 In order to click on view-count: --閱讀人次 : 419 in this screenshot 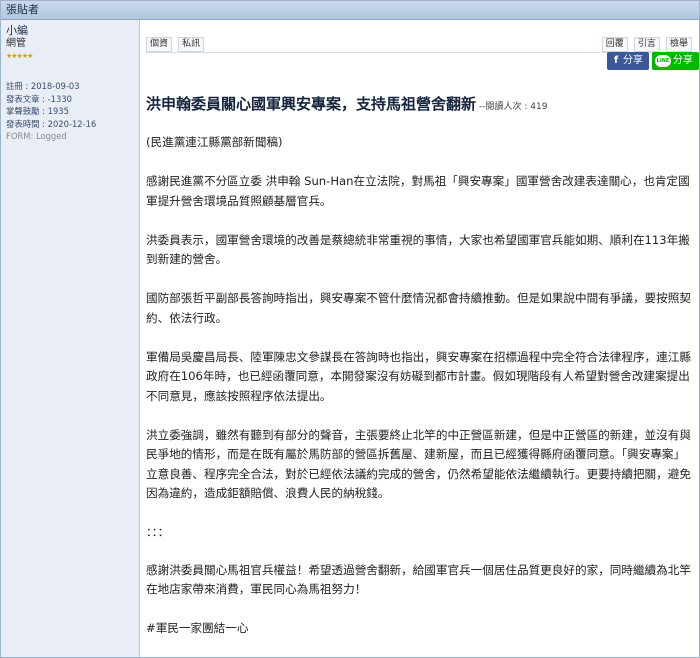, I will do `click(513, 107)`.